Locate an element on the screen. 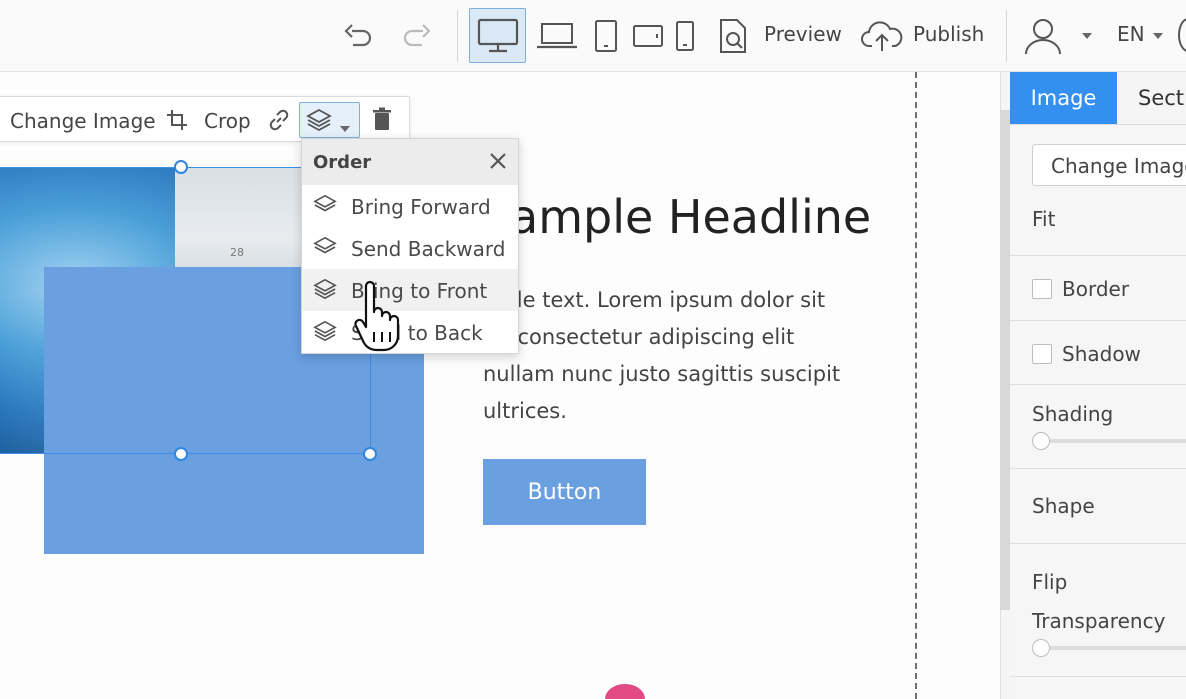 This screenshot has width=1186, height=699. shading-slider-track is located at coordinates (1113, 441).